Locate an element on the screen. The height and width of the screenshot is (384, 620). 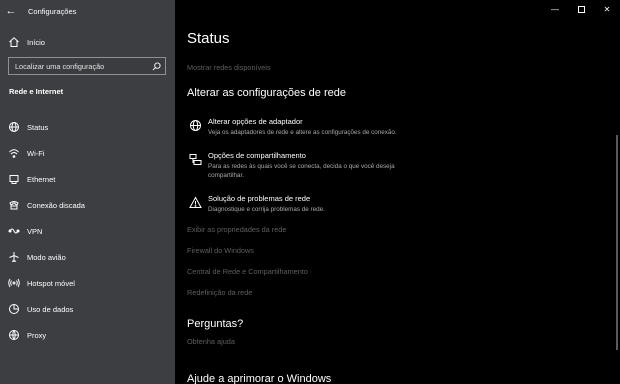
vpn-icon is located at coordinates (14, 231).